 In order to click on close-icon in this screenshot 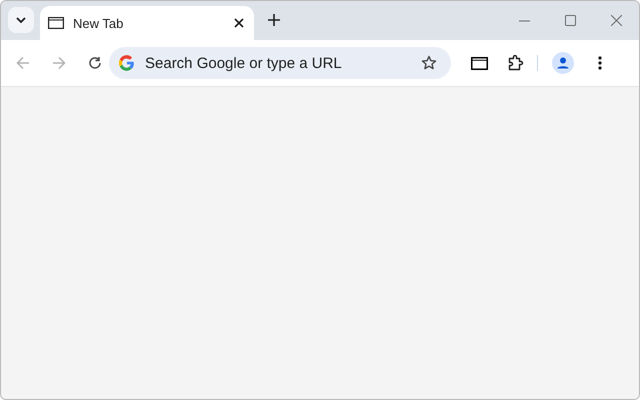, I will do `click(616, 20)`.